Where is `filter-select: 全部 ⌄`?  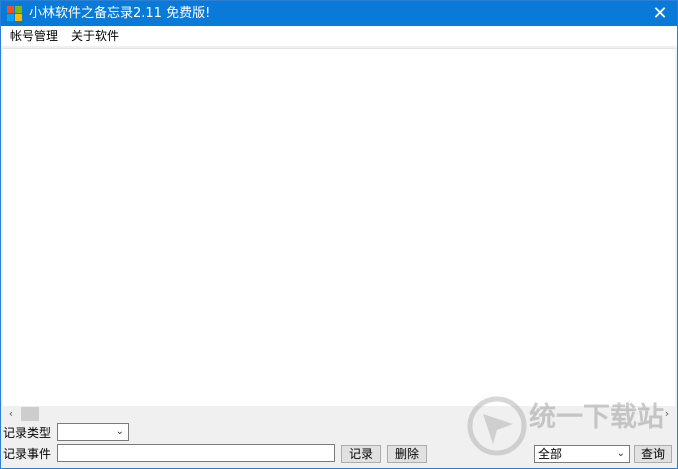 filter-select: 全部 ⌄ is located at coordinates (582, 454).